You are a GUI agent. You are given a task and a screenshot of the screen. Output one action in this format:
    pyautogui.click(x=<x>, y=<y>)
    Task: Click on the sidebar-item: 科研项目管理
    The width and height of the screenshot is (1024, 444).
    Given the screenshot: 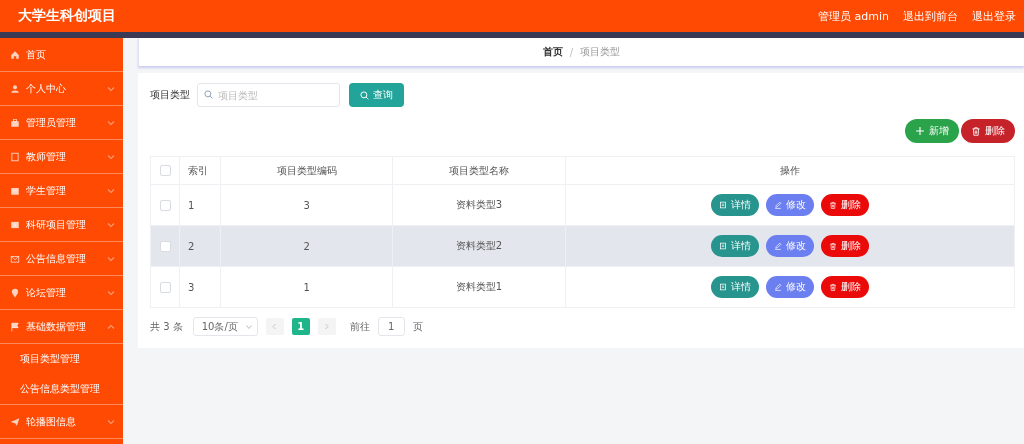 What is the action you would take?
    pyautogui.click(x=61, y=225)
    